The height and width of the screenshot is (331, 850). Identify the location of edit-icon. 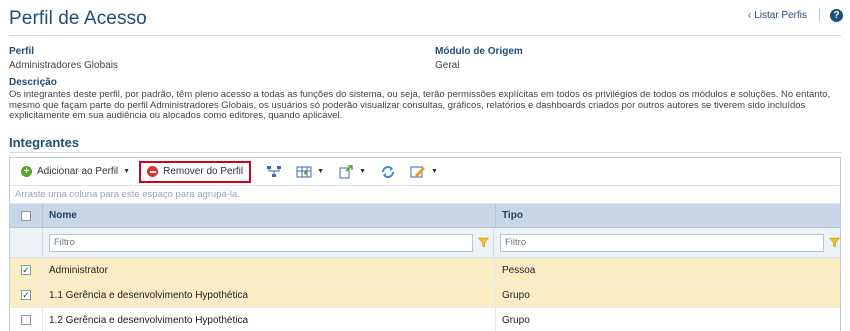
(417, 171).